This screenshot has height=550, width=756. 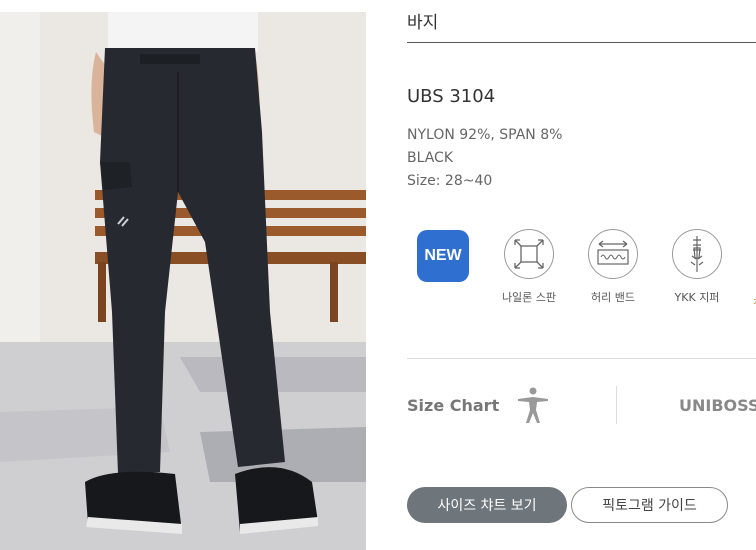 What do you see at coordinates (717, 405) in the screenshot?
I see `brand-name: UNIBOSS` at bounding box center [717, 405].